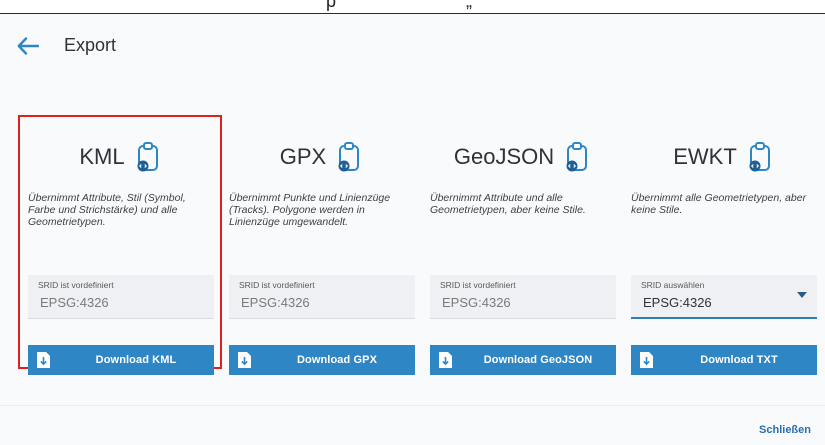 This screenshot has width=825, height=445. Describe the element at coordinates (412, 425) in the screenshot. I see `dialog-footer: Schließen` at that location.